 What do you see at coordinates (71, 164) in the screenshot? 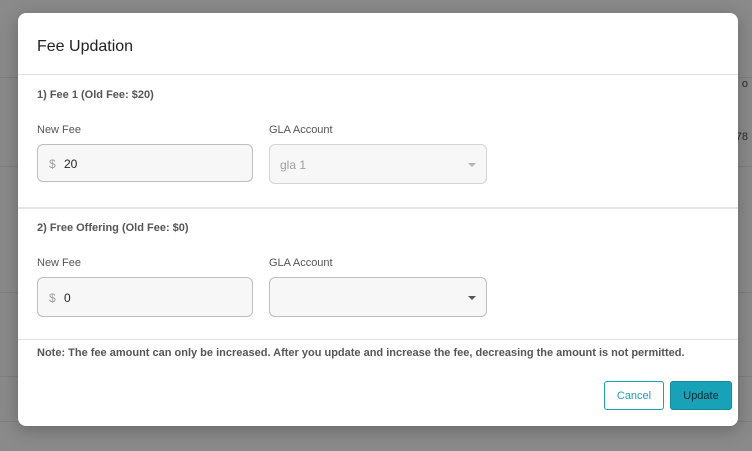
I see `new-fee-value: 20` at bounding box center [71, 164].